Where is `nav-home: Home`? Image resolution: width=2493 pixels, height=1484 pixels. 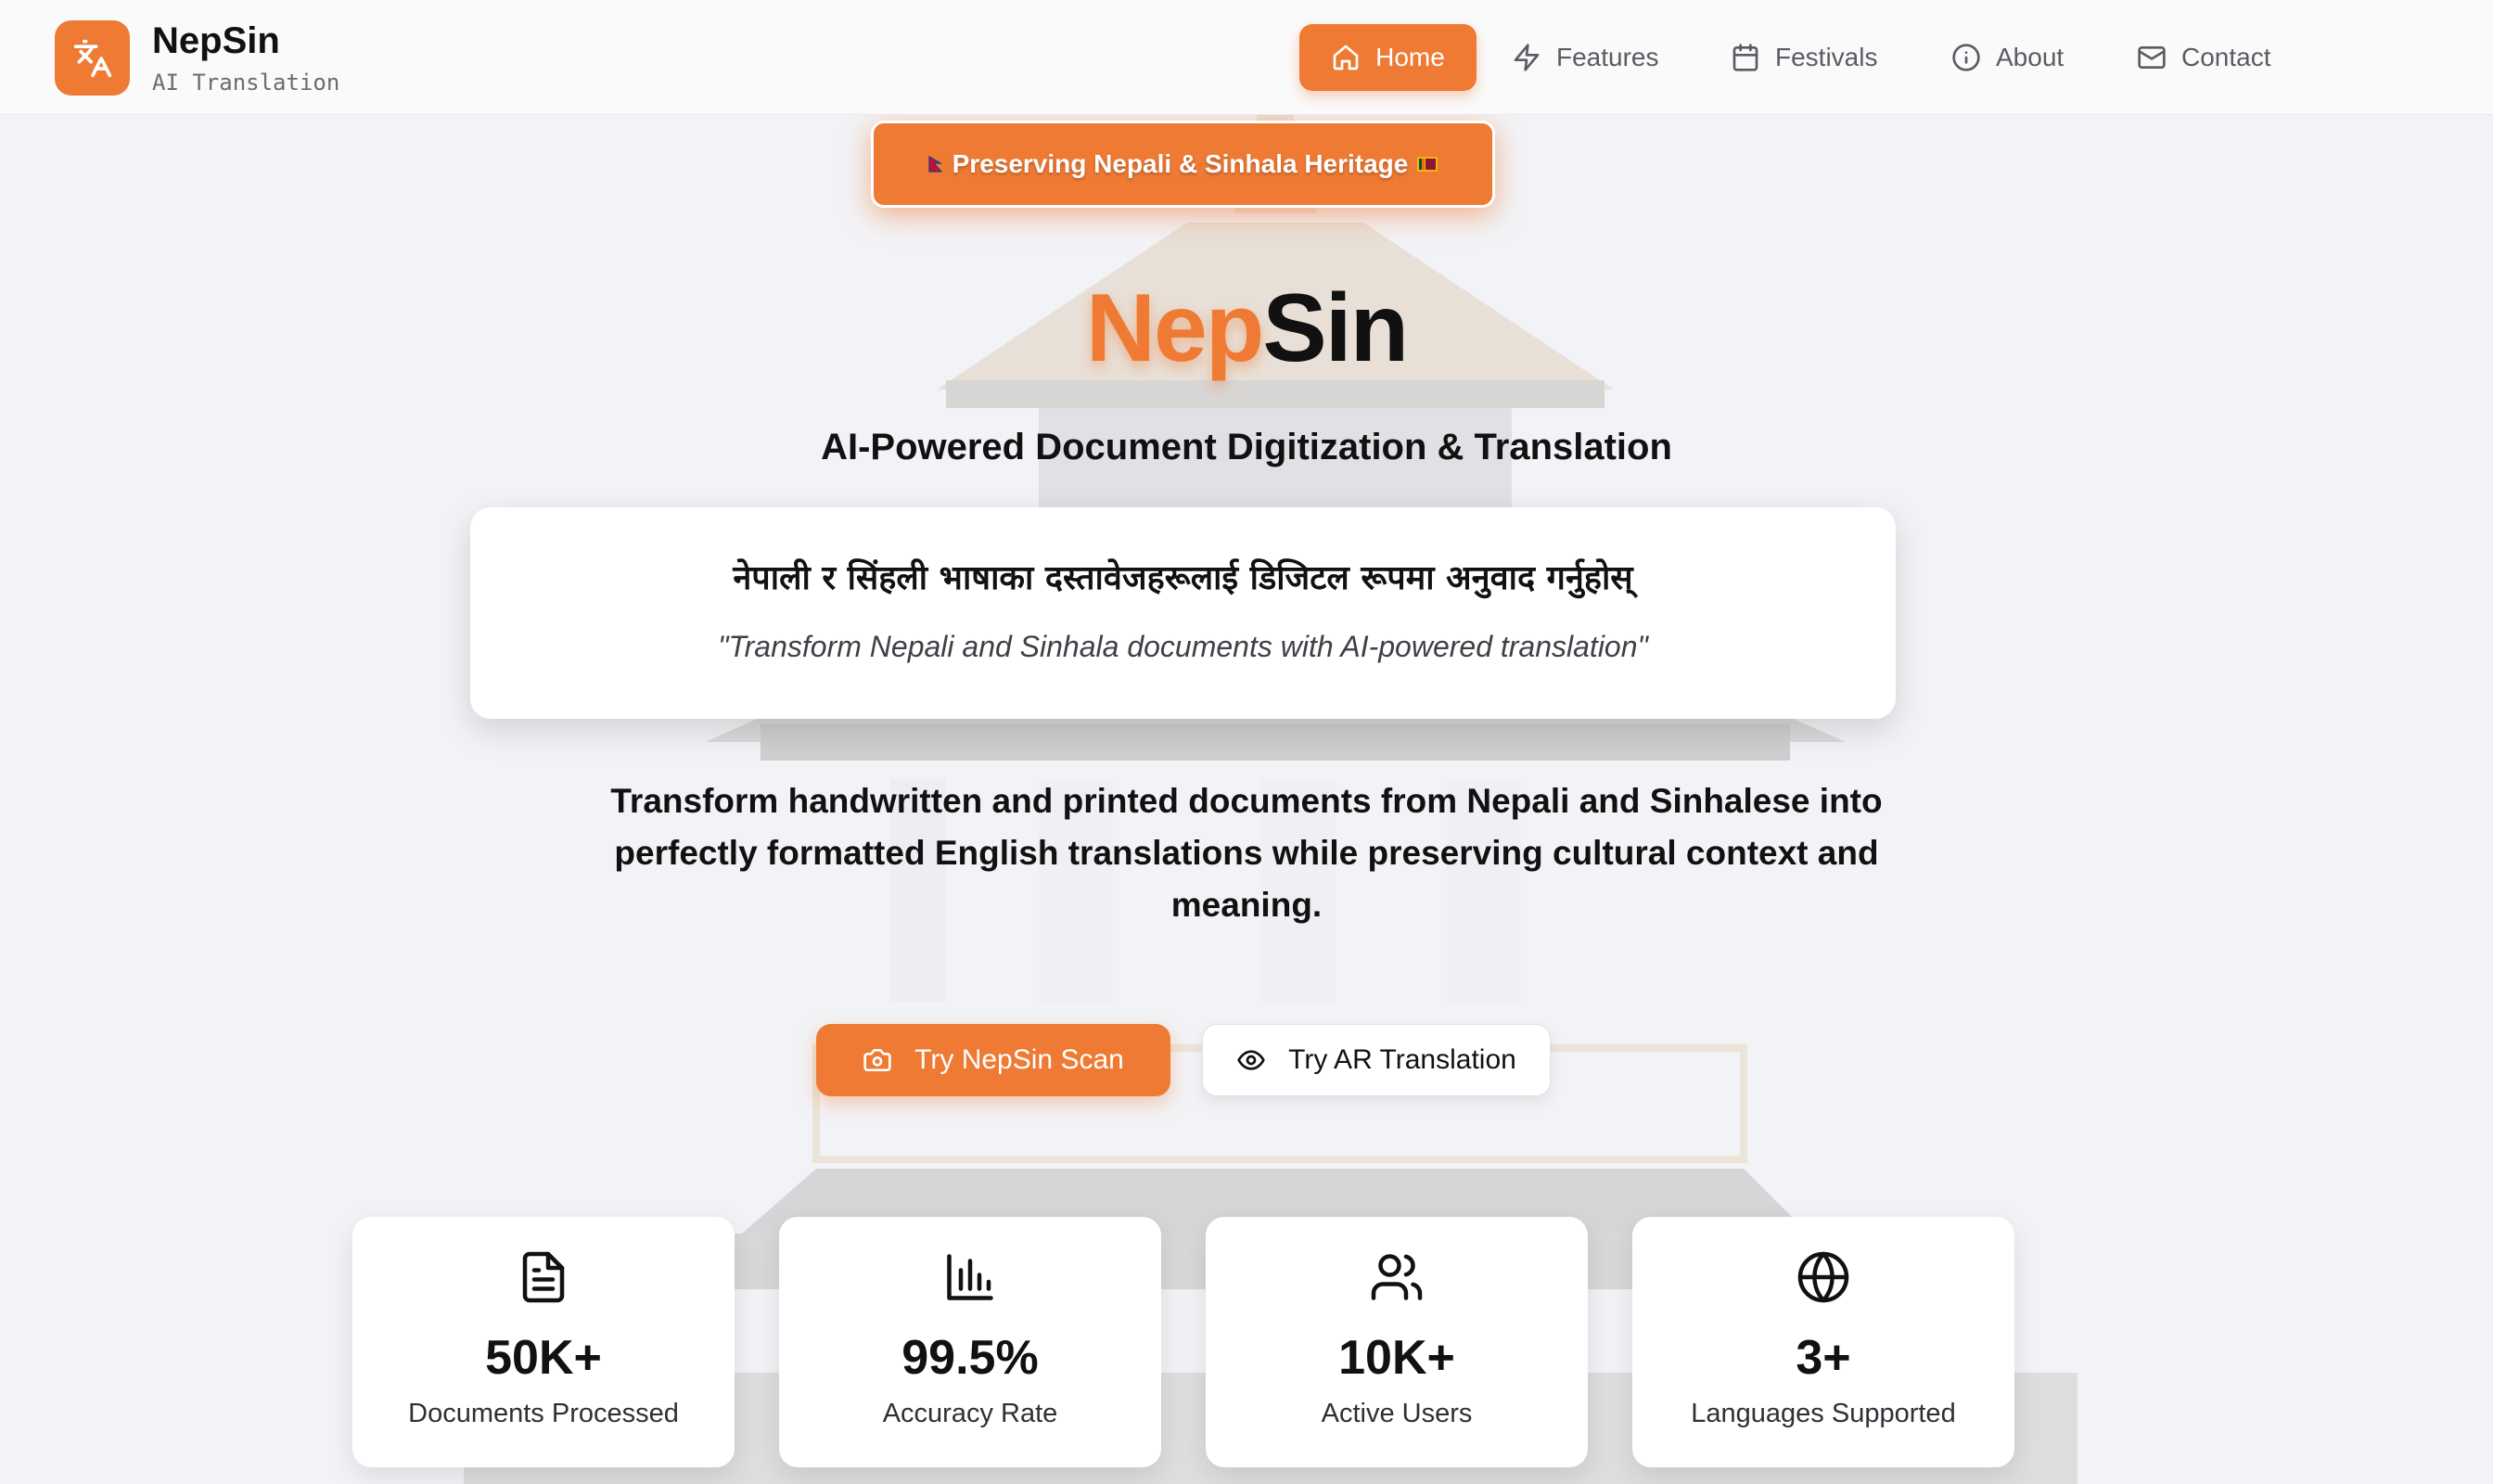
nav-home: Home is located at coordinates (1388, 57).